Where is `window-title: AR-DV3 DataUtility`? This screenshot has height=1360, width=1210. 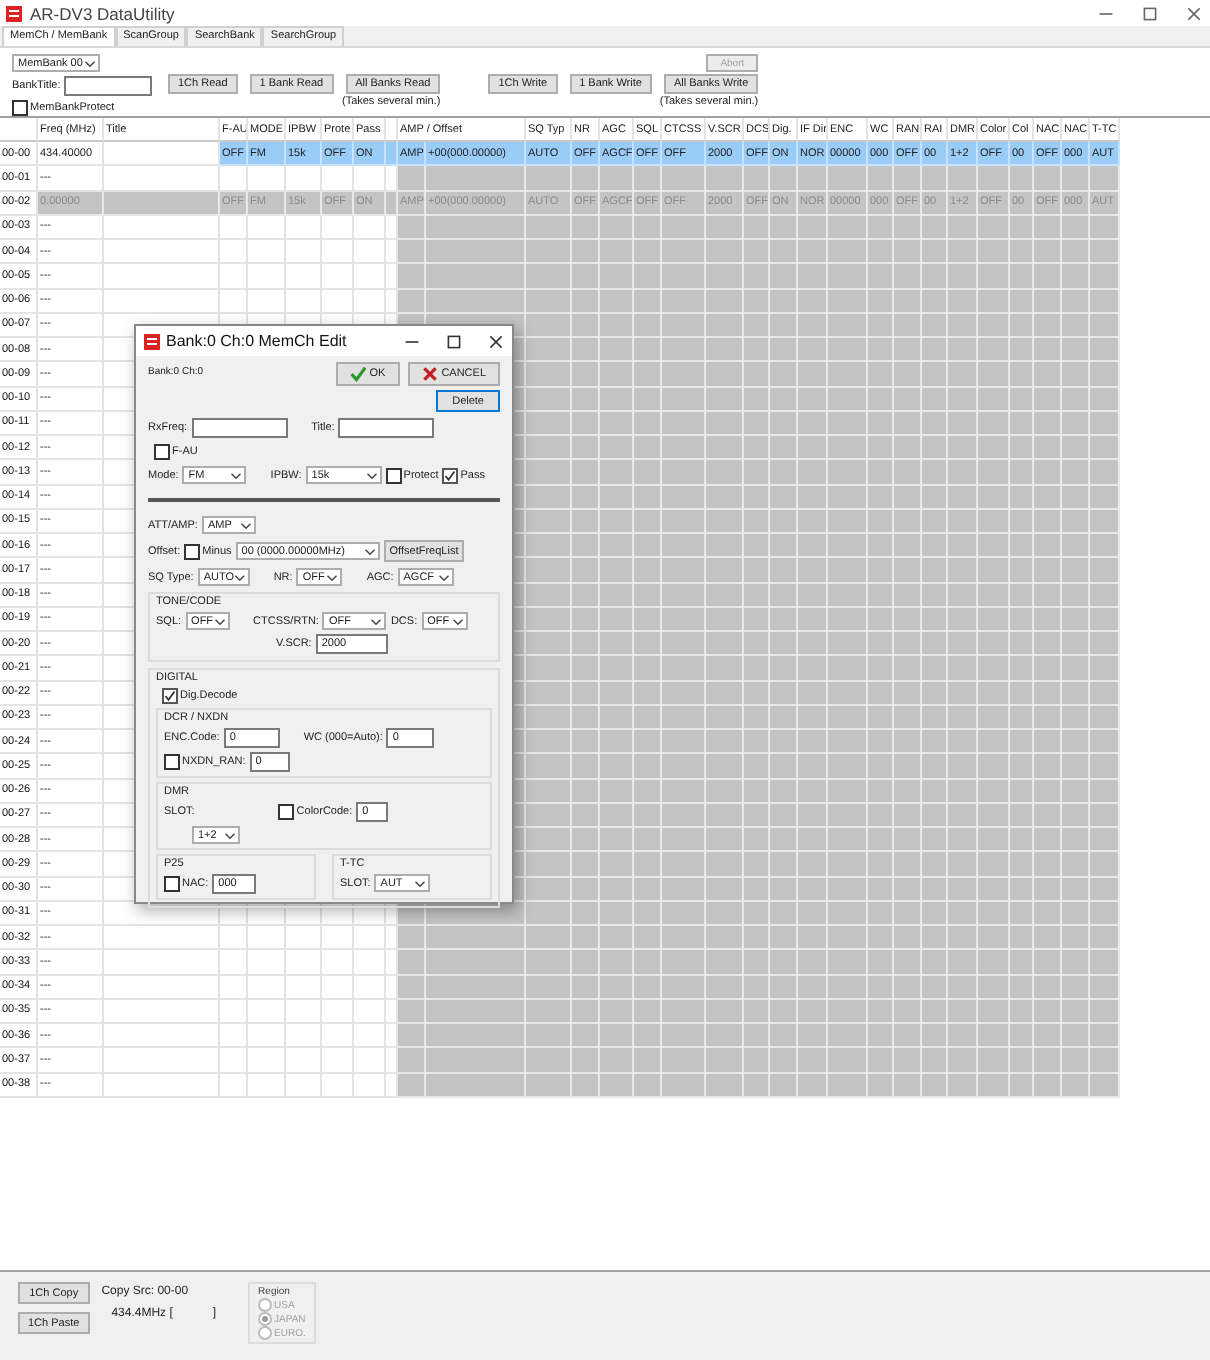 window-title: AR-DV3 DataUtility is located at coordinates (102, 13).